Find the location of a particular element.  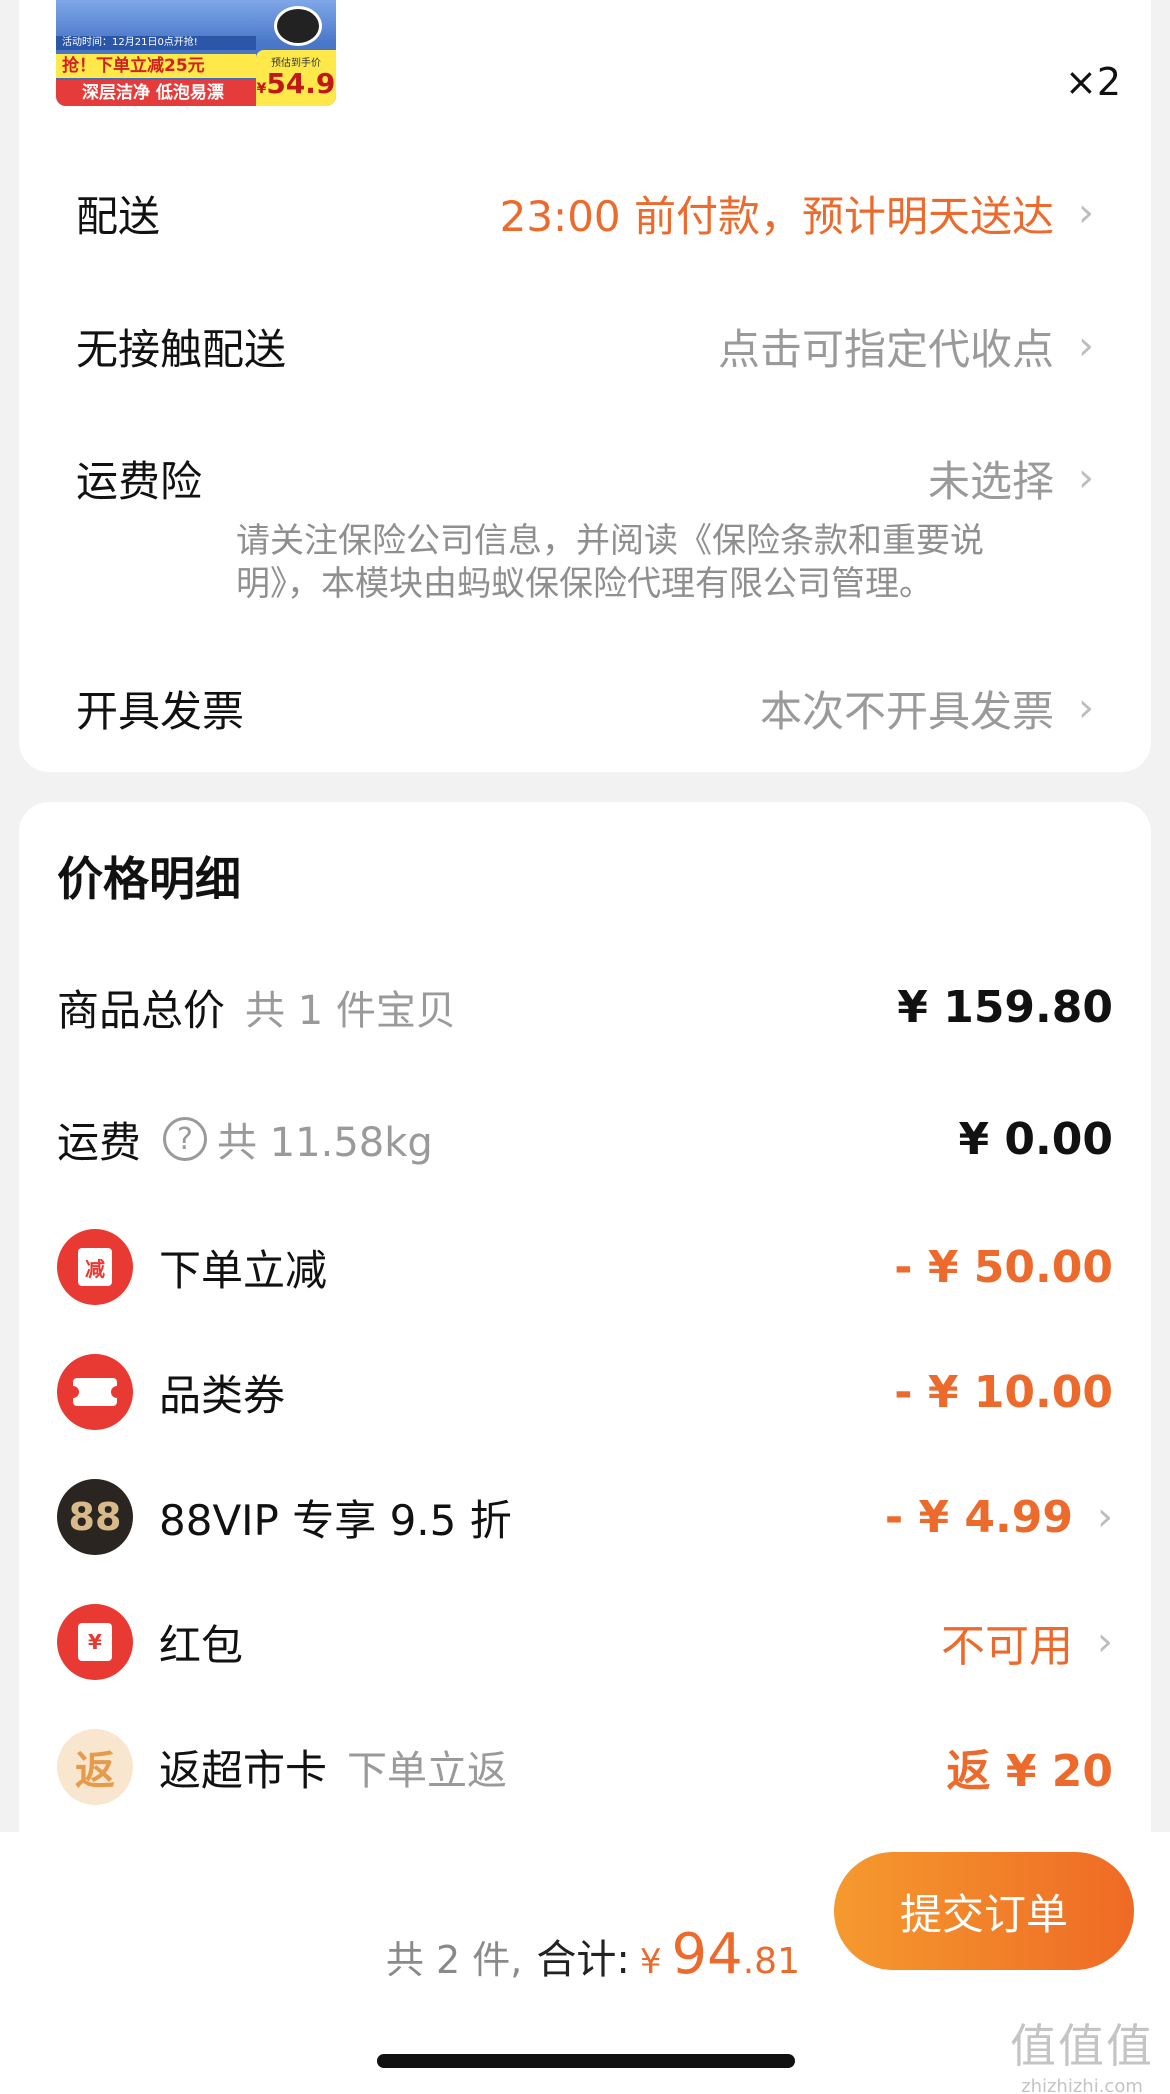

total-label: 合计: is located at coordinates (583, 1960).